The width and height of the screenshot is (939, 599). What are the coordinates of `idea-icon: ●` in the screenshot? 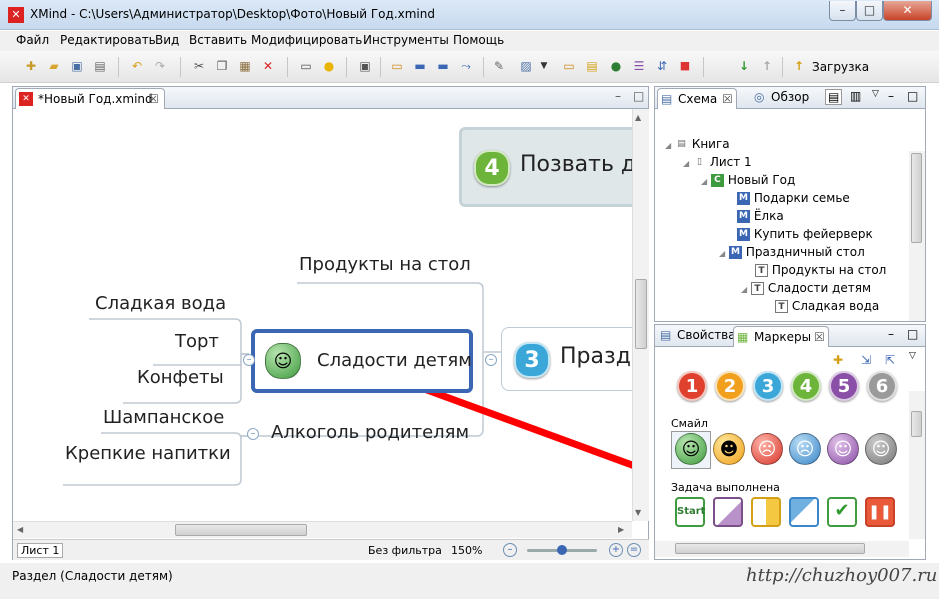 It's located at (329, 66).